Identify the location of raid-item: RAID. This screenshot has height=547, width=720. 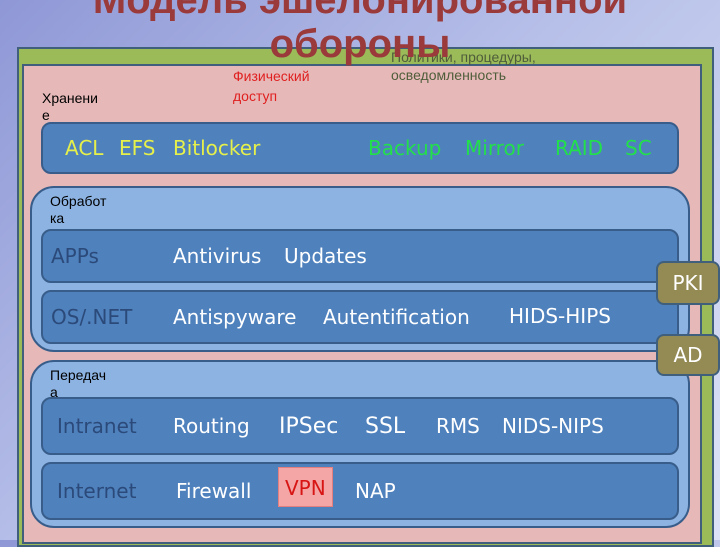
(579, 148).